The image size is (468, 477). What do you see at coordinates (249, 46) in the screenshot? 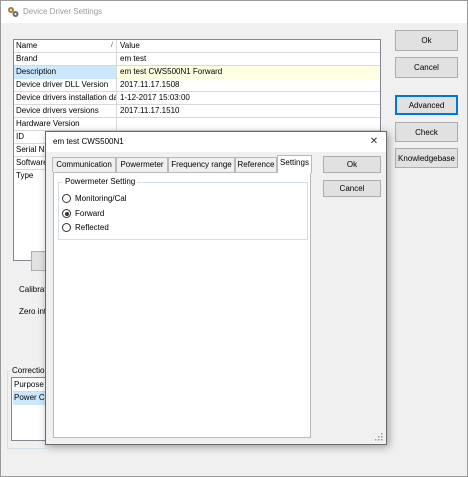
I see `column-header-value: Value` at bounding box center [249, 46].